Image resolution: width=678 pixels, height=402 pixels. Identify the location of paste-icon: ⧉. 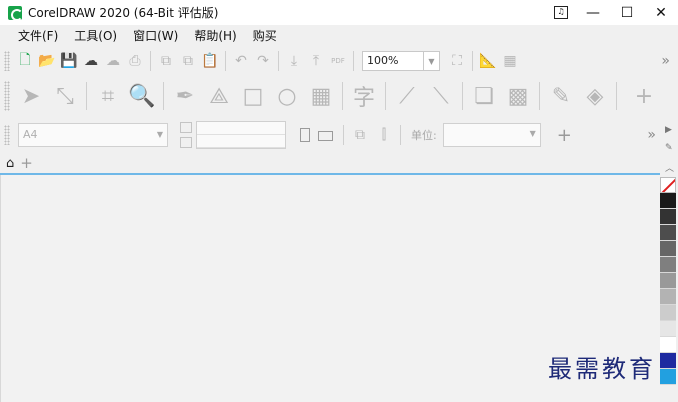
(188, 61).